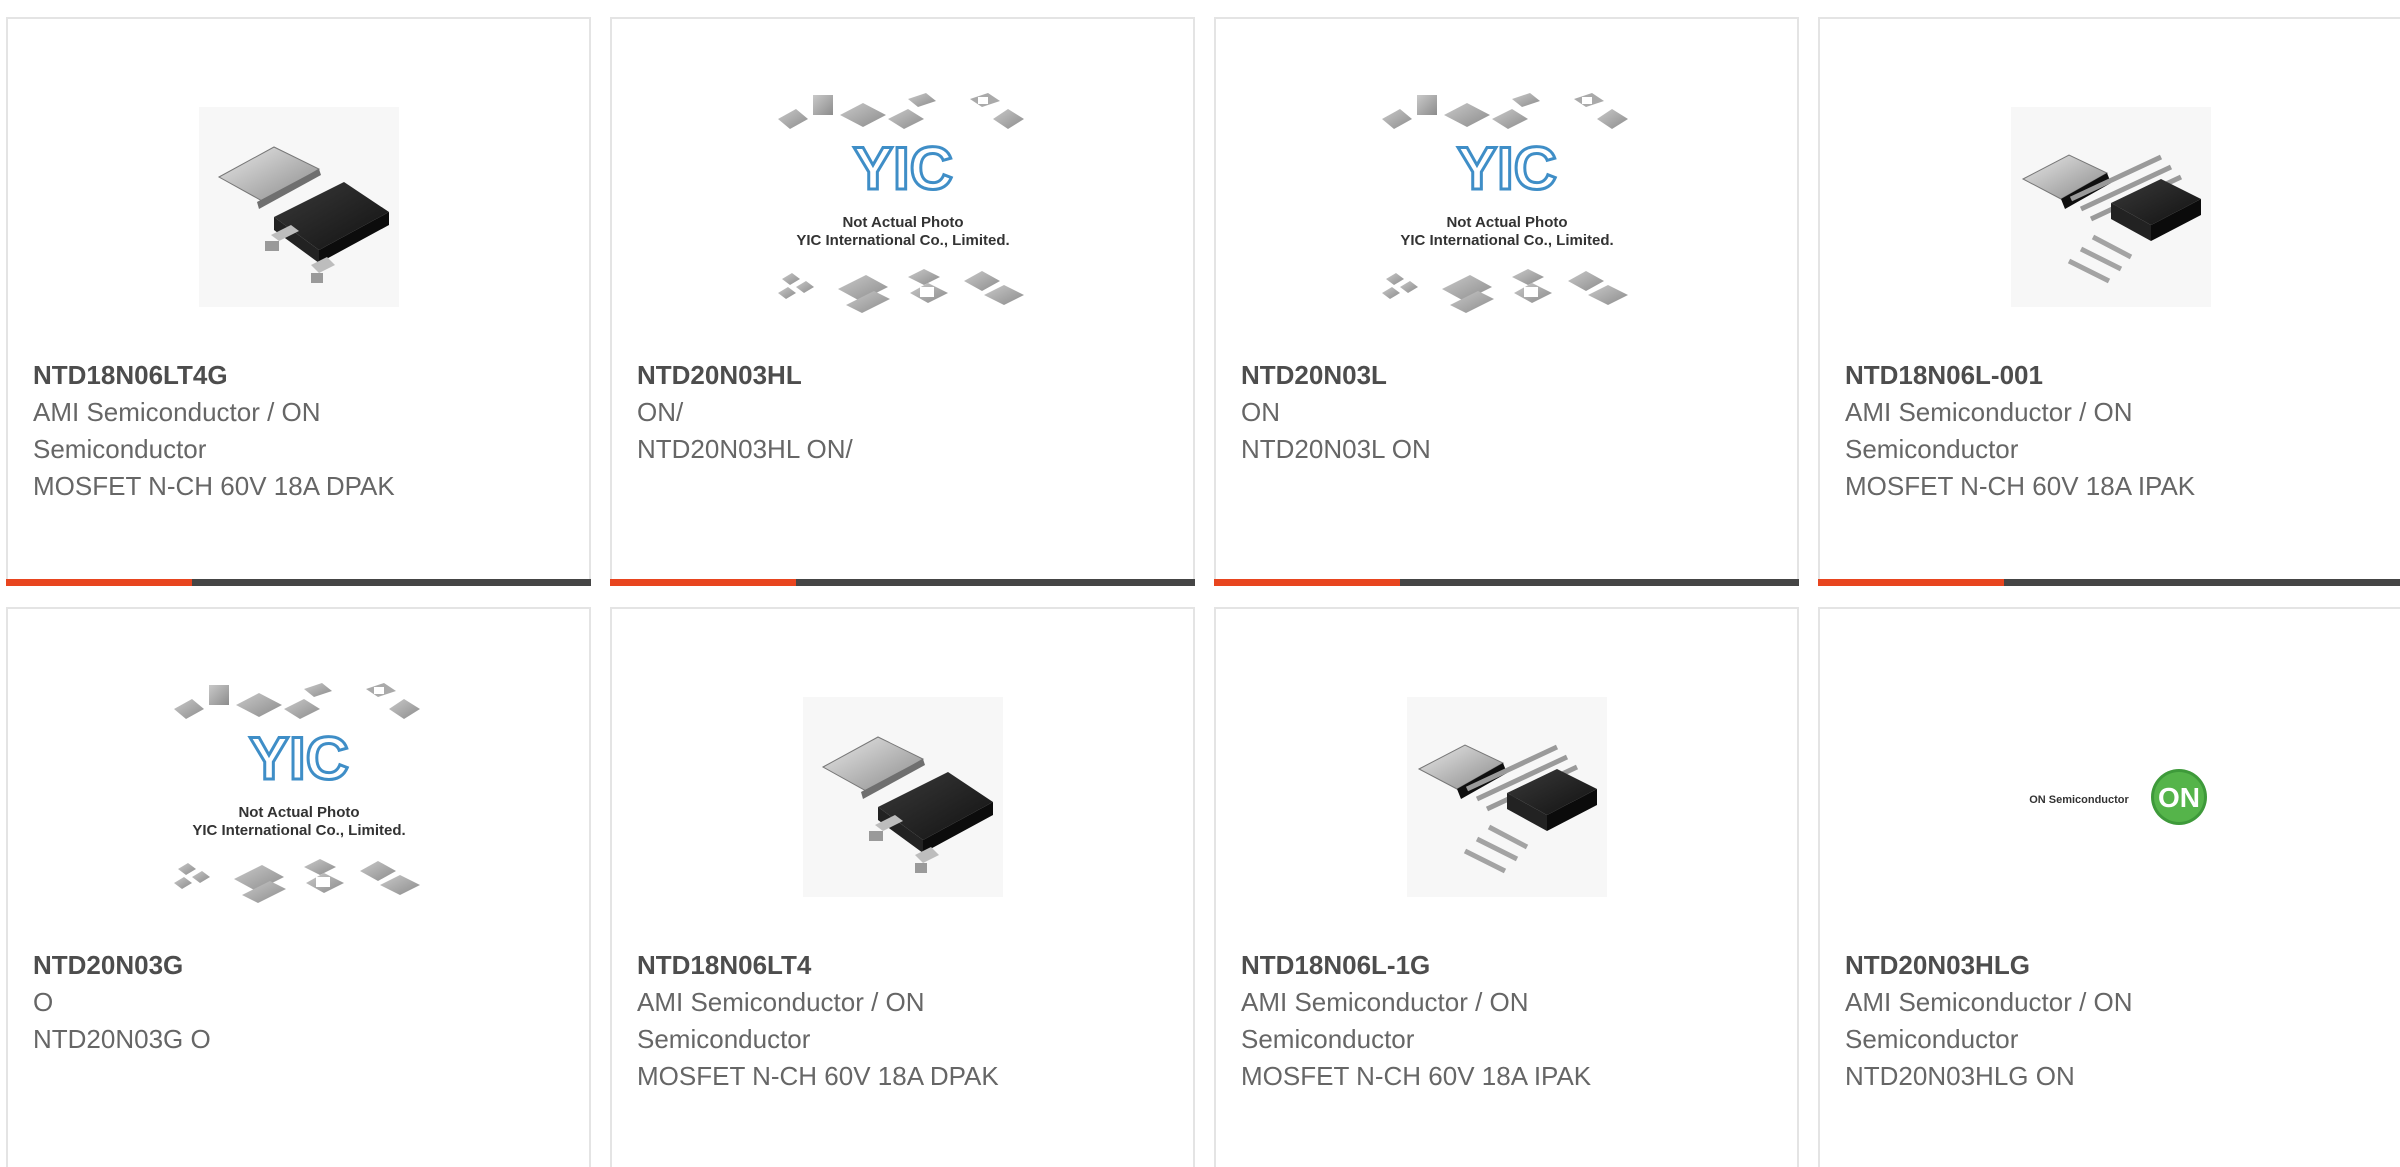  I want to click on part-number-link: NTD18N06L-001, so click(2113, 375).